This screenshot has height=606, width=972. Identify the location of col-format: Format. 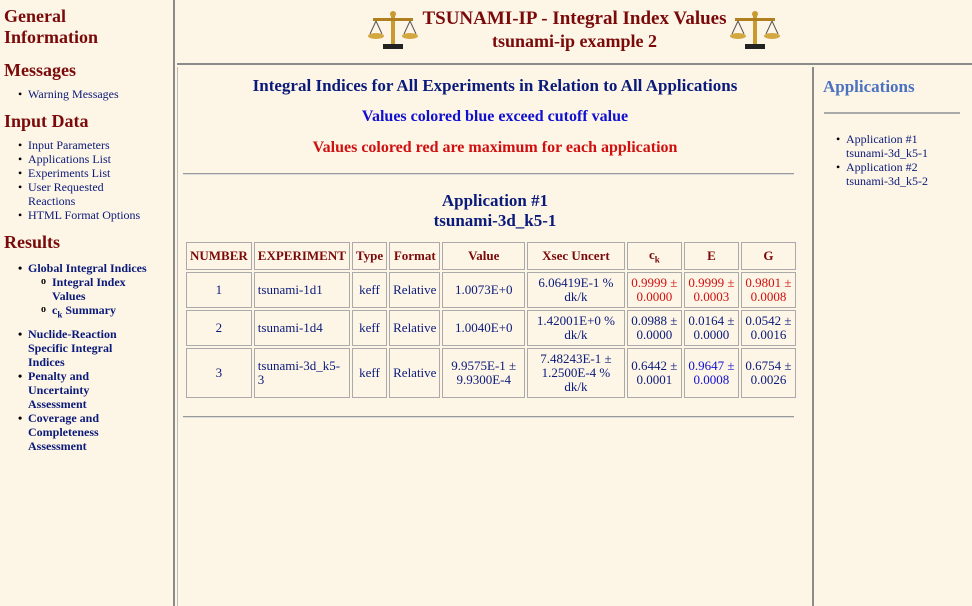
(415, 256).